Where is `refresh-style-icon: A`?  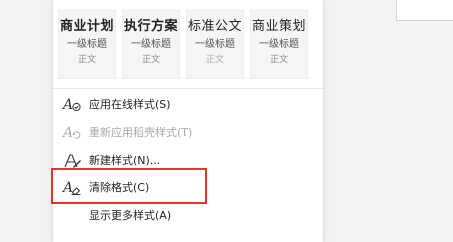
refresh-style-icon: A is located at coordinates (71, 132).